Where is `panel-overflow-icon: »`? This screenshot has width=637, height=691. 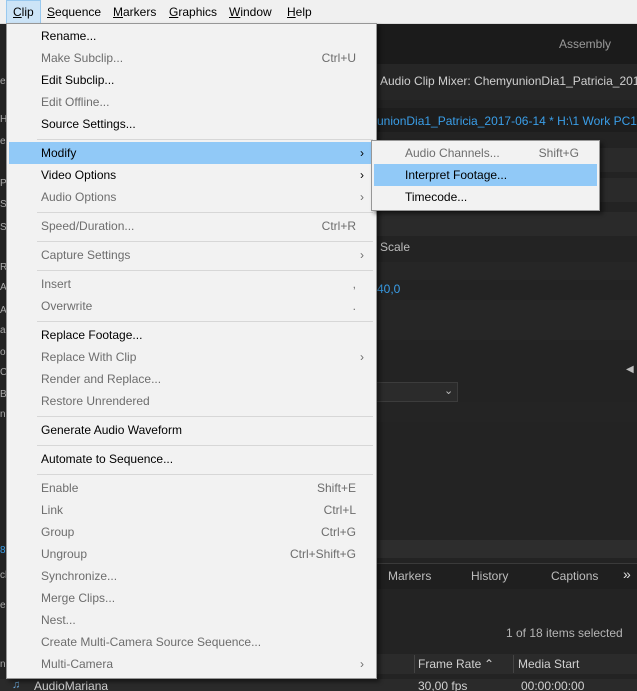 panel-overflow-icon: » is located at coordinates (627, 574).